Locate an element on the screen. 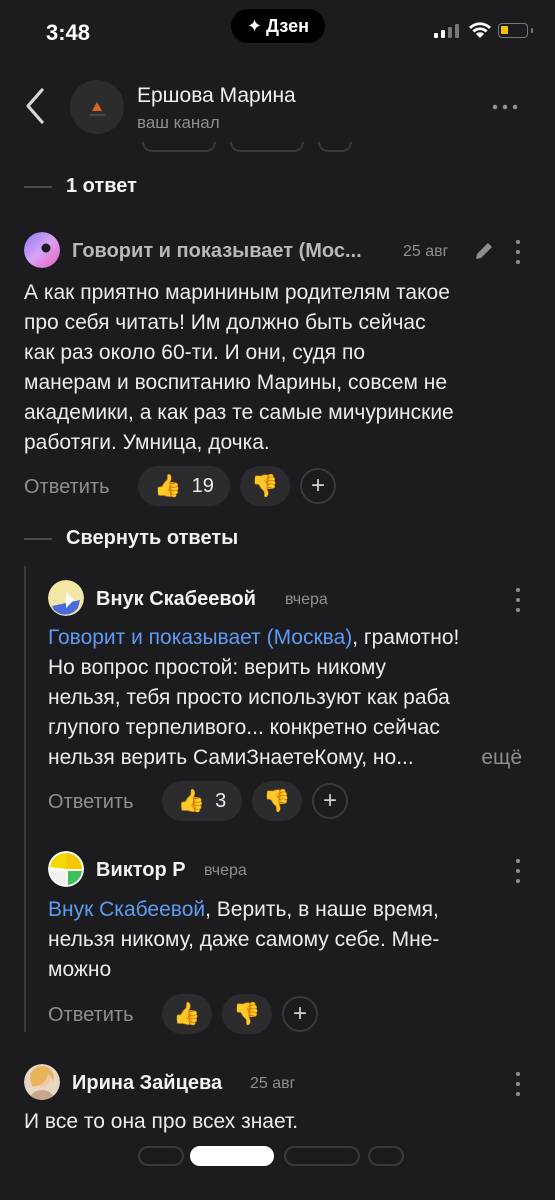 This screenshot has width=555, height=1200. pencil-icon is located at coordinates (484, 251).